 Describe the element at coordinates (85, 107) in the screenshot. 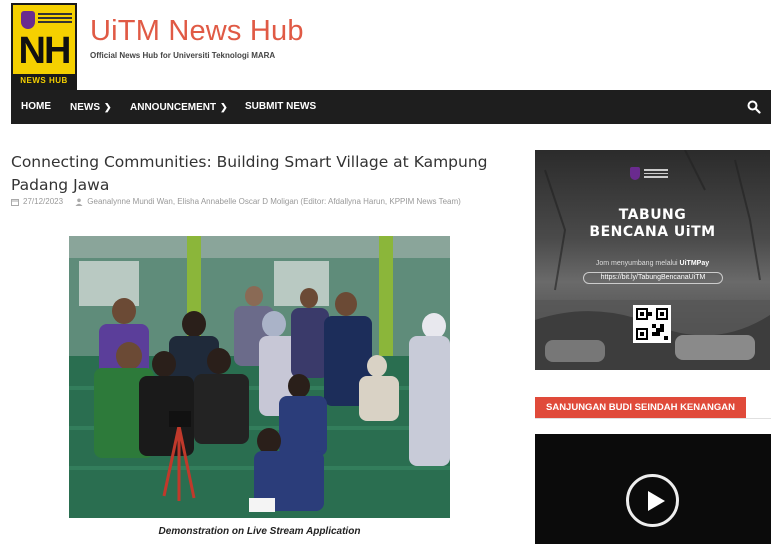

I see `nav-label: NEWS` at that location.